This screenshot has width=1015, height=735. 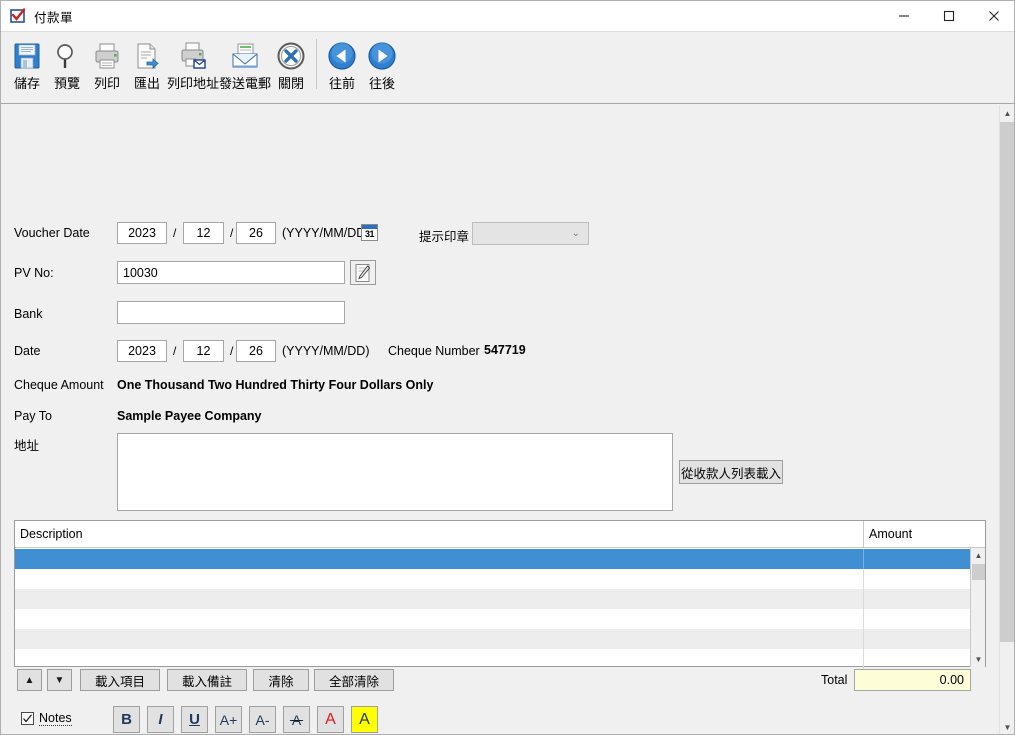 What do you see at coordinates (194, 719) in the screenshot?
I see `underline-icon: U` at bounding box center [194, 719].